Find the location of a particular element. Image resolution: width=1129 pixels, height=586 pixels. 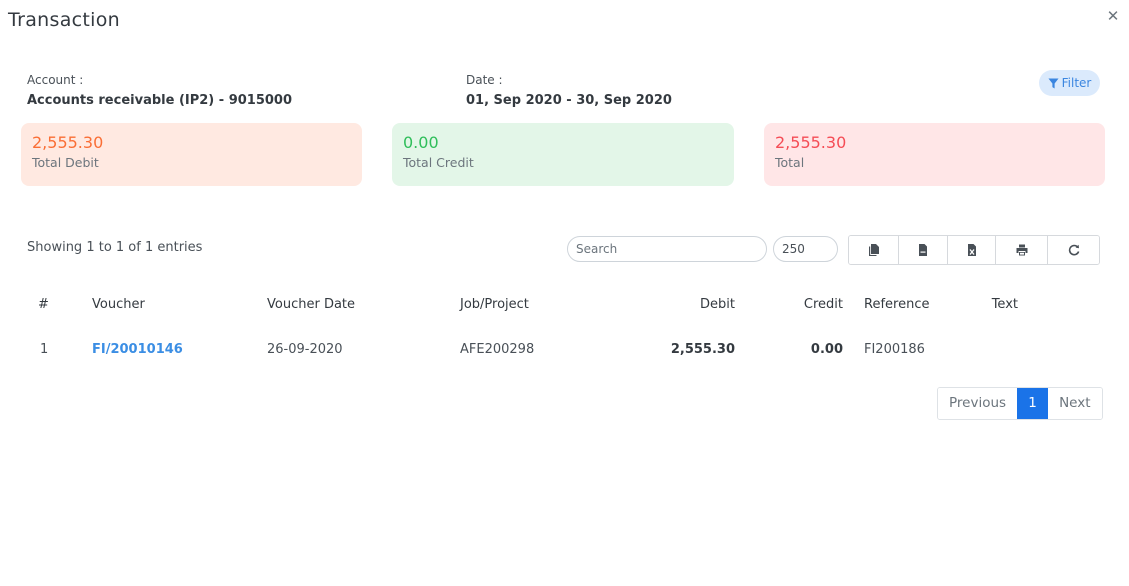

cell-voucher: FI/20010146 is located at coordinates (179, 349).